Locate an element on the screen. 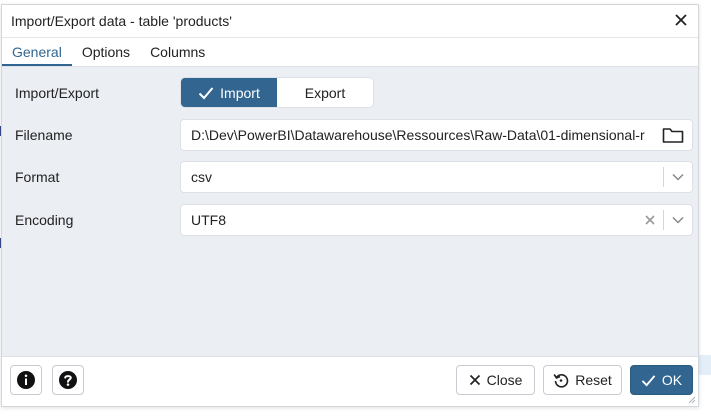 The image size is (711, 416). format-select: csv is located at coordinates (436, 177).